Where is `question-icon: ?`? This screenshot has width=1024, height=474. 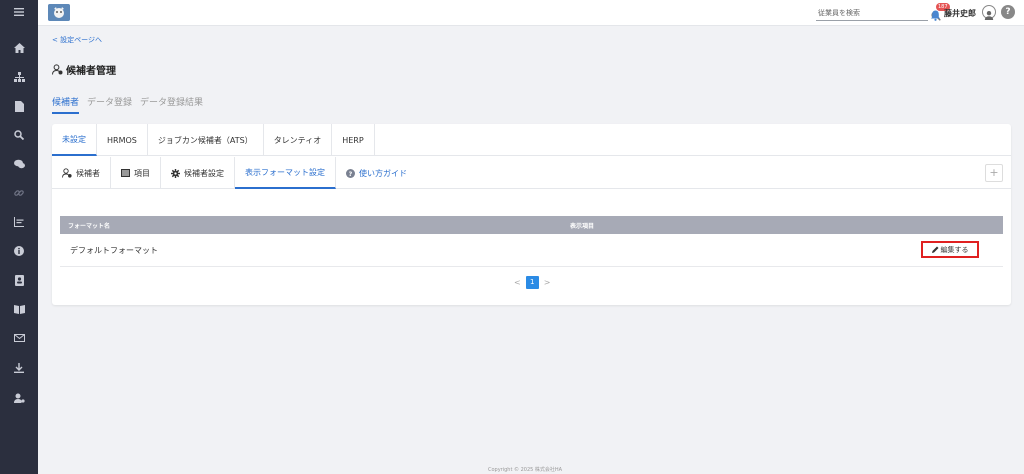 question-icon: ? is located at coordinates (350, 173).